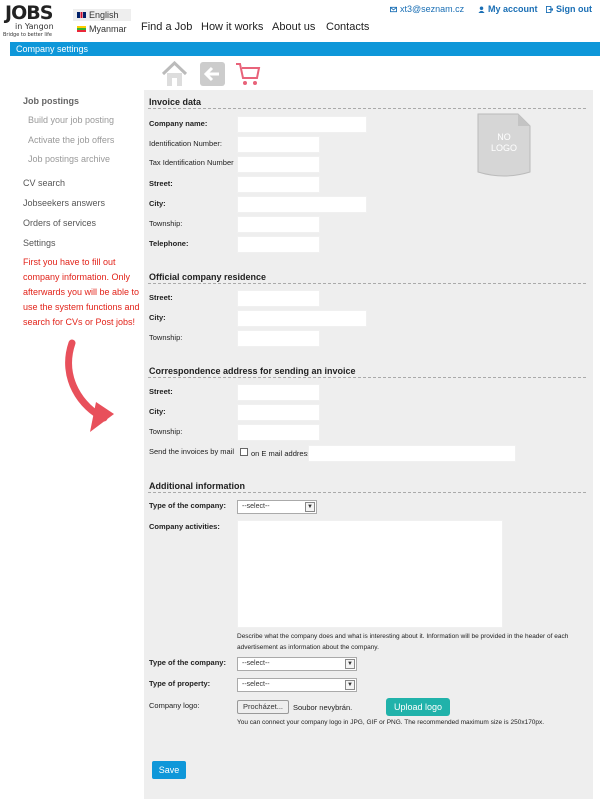  Describe the element at coordinates (59, 223) in the screenshot. I see `sidebar-orders: Orders of services` at that location.